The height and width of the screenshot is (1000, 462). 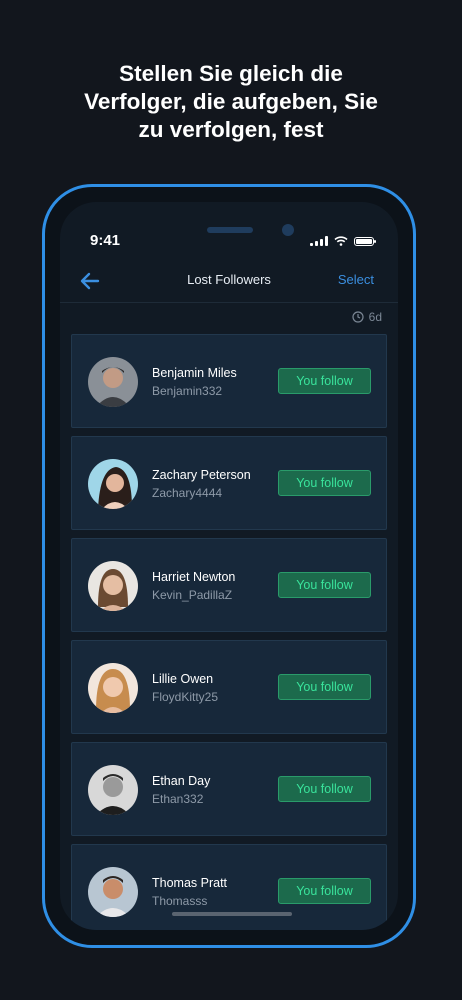 I want to click on front-camera, so click(x=288, y=230).